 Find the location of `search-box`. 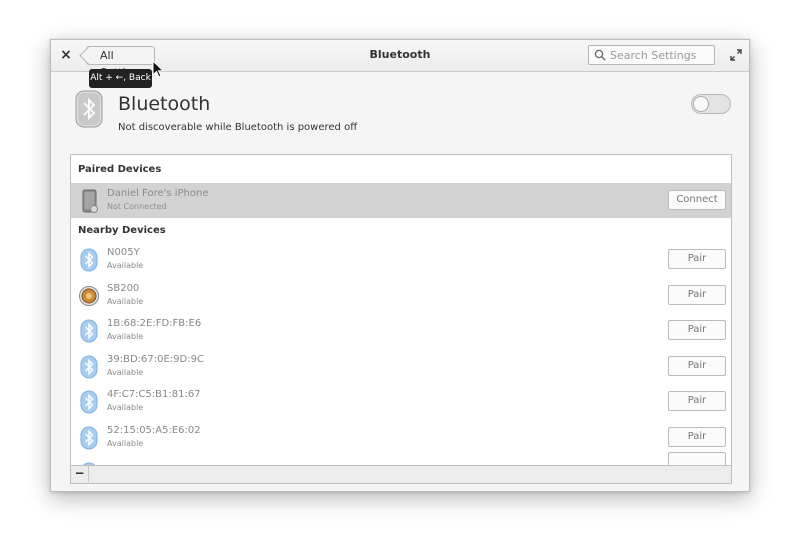

search-box is located at coordinates (651, 55).